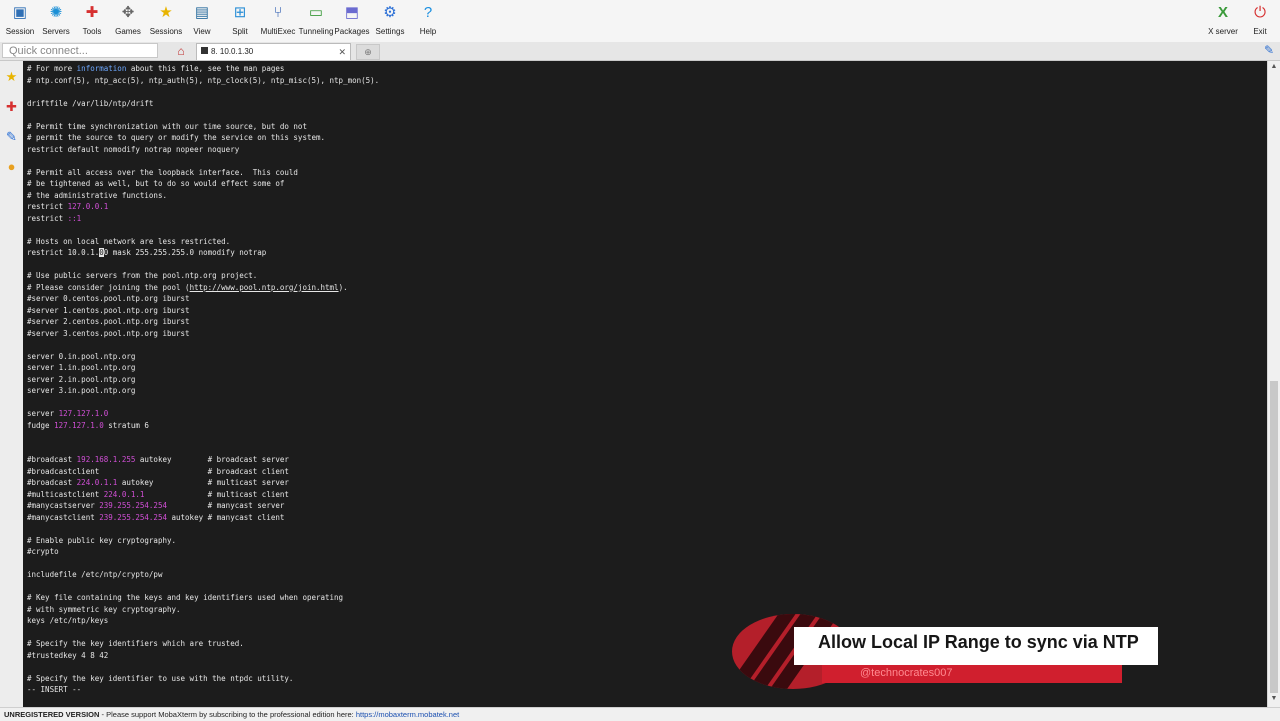 The image size is (1280, 721). I want to click on favorites-star-icon: ★, so click(11, 76).